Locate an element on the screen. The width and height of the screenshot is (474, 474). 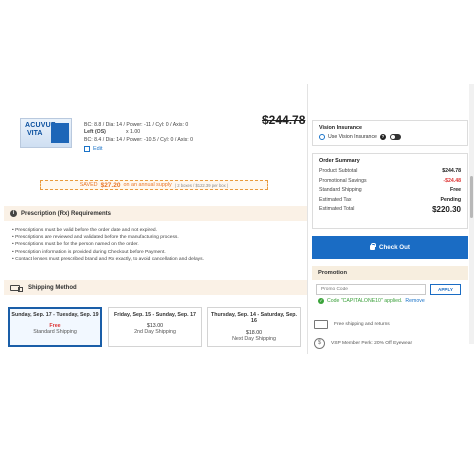
summary-value: $244.78 is located at coordinates (451, 171).